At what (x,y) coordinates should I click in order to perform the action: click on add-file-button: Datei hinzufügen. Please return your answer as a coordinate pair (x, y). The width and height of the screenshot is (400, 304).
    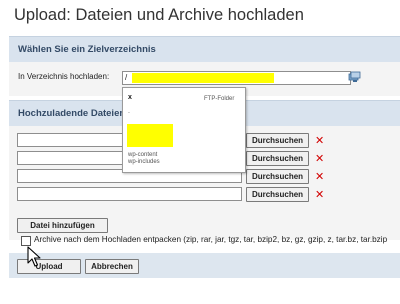
    Looking at the image, I should click on (62, 225).